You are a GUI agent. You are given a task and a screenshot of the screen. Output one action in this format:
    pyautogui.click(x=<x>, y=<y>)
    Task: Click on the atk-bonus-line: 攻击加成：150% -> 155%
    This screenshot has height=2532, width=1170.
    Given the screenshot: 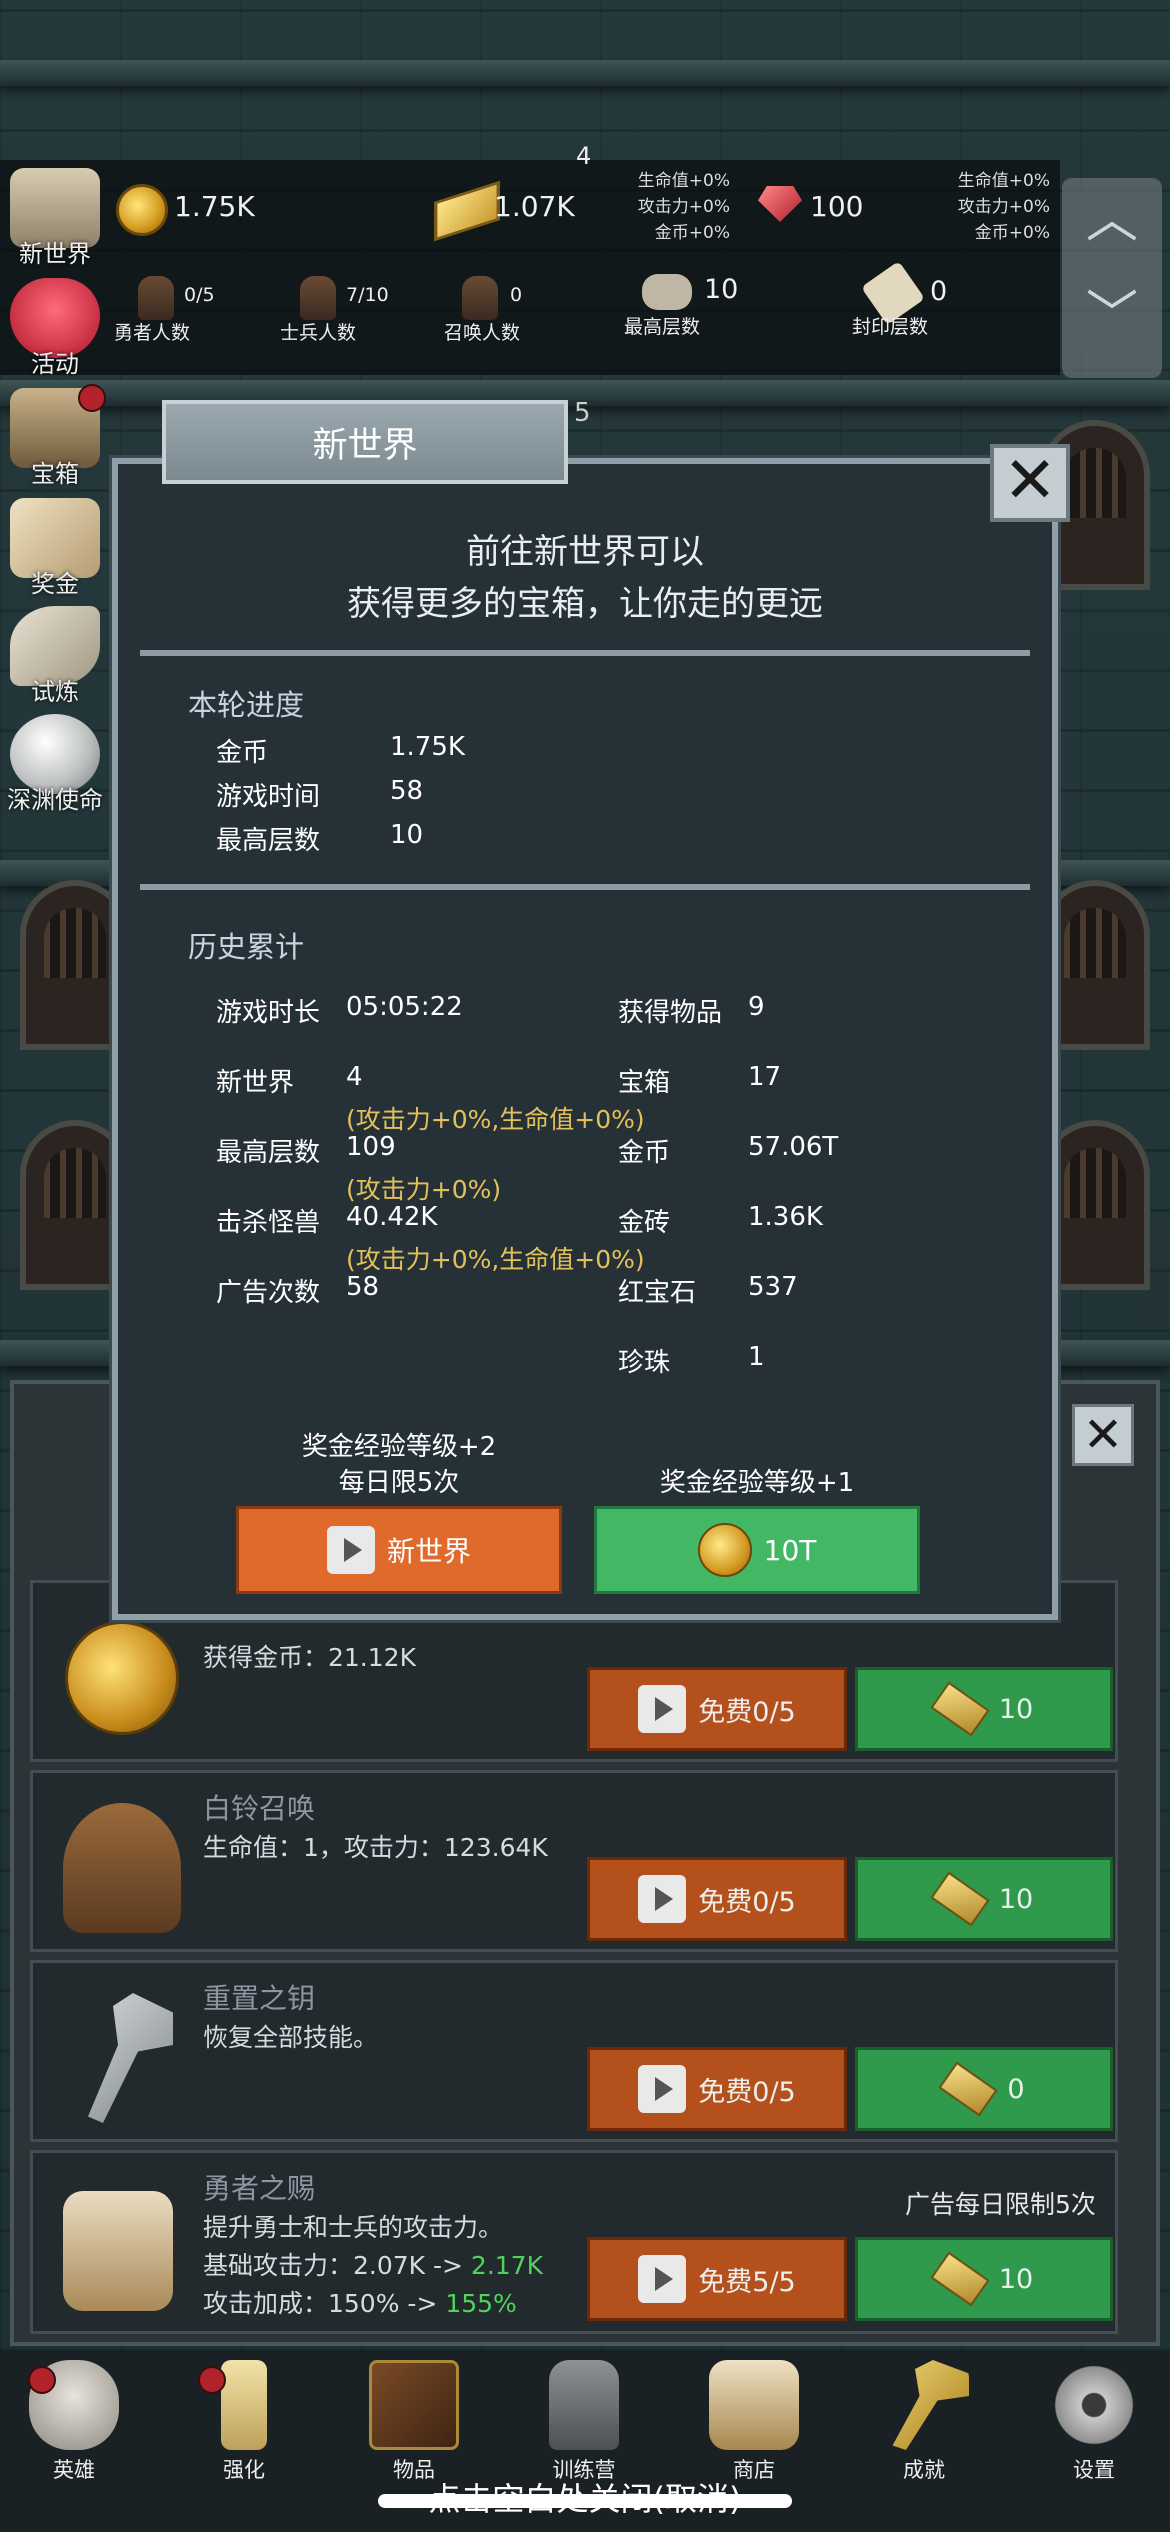 What is the action you would take?
    pyautogui.click(x=360, y=2303)
    